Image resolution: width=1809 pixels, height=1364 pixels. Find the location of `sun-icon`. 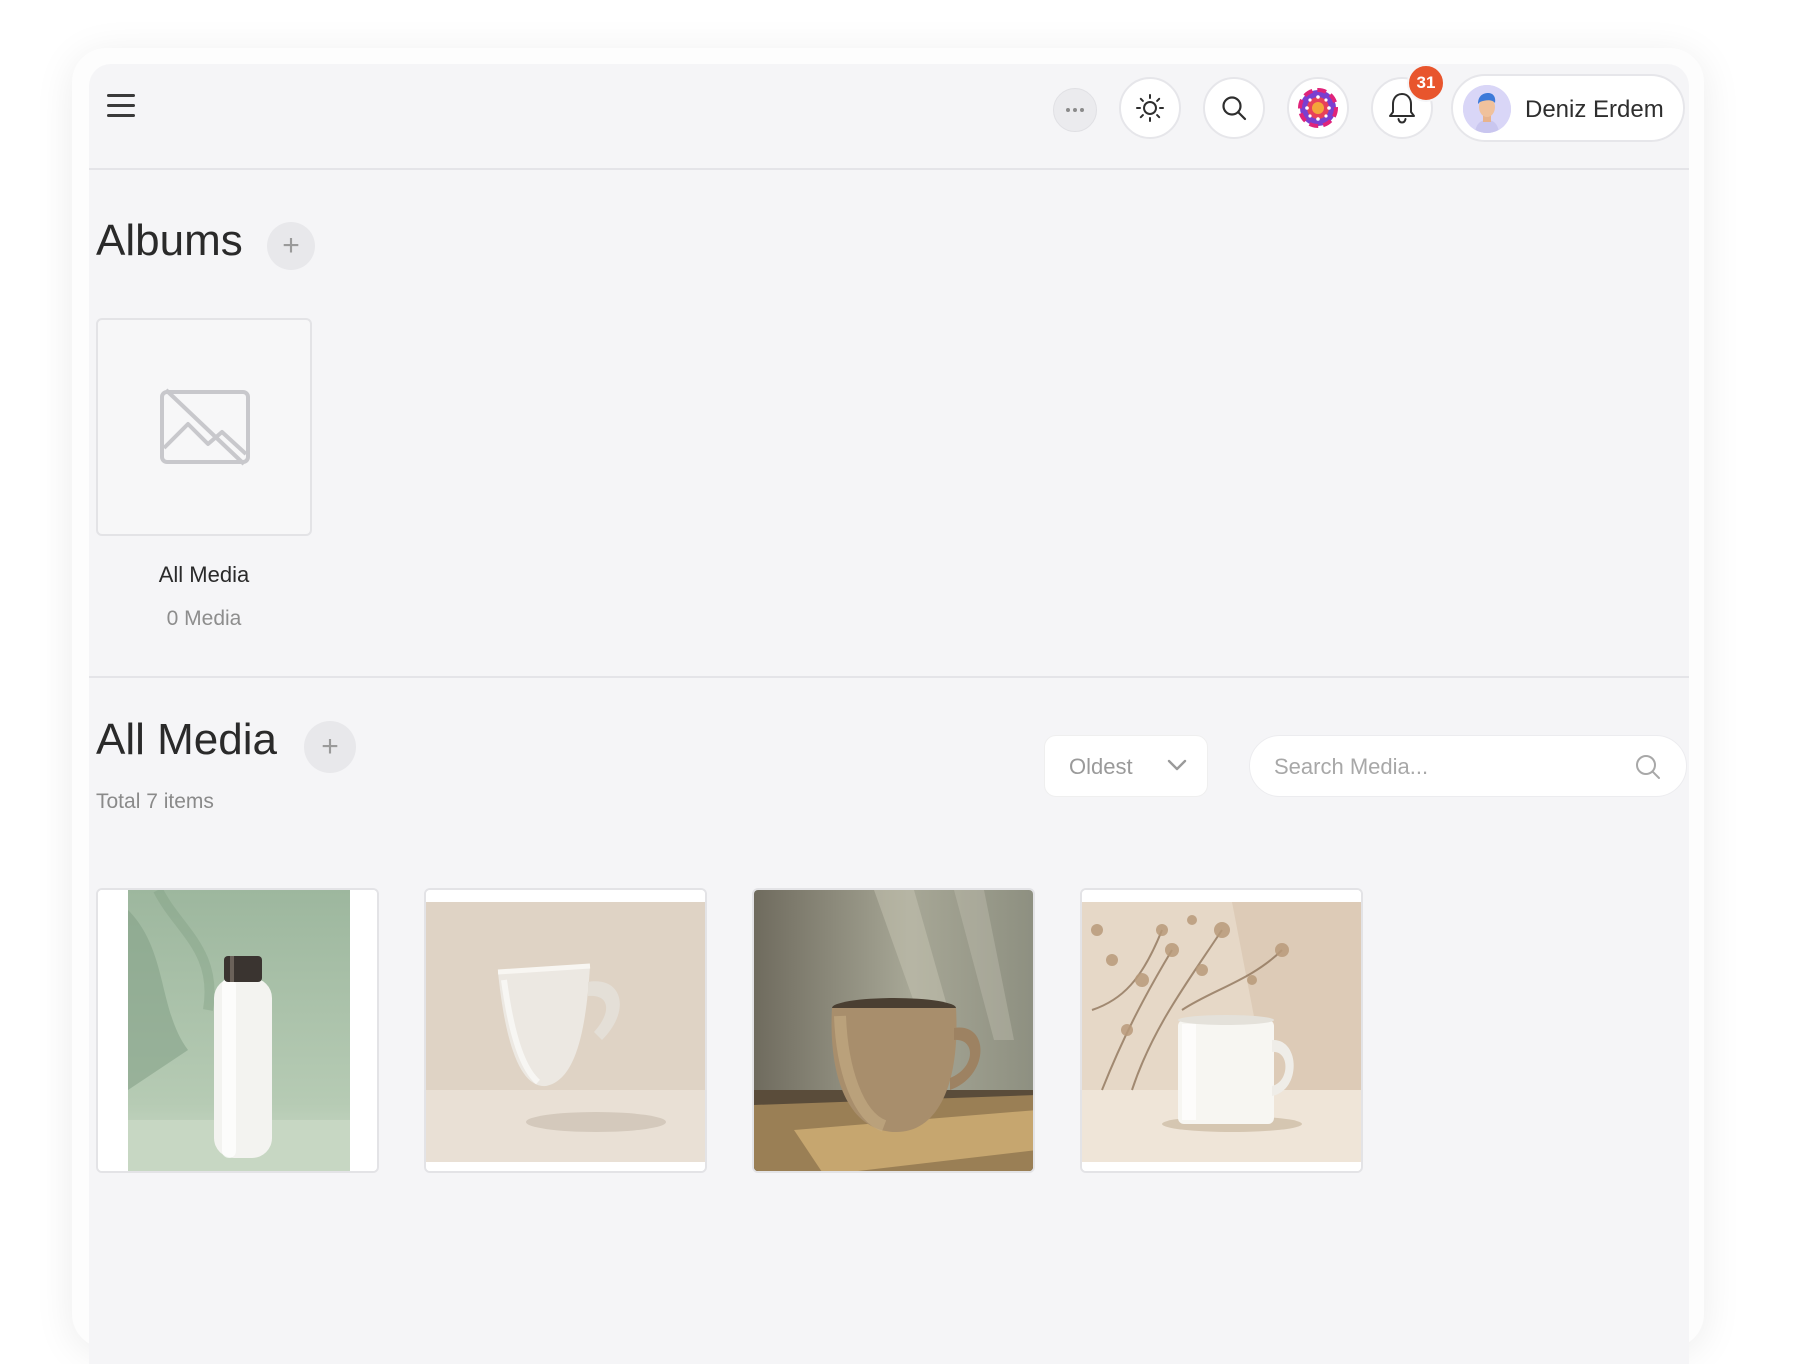

sun-icon is located at coordinates (1150, 108).